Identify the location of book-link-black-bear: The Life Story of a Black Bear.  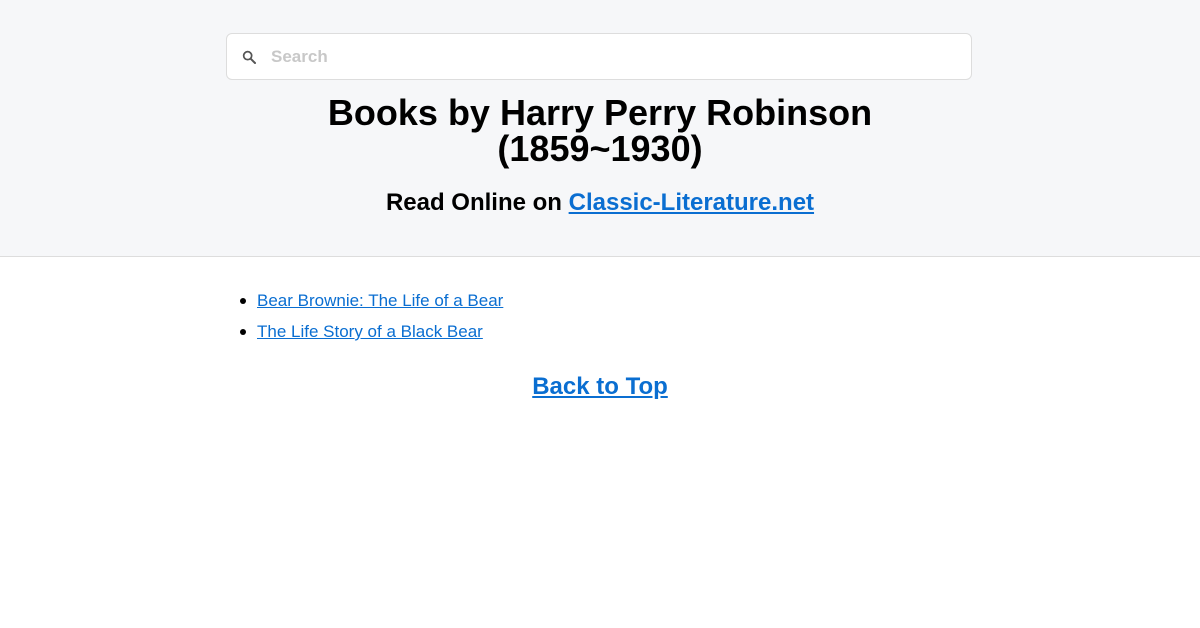
(370, 331).